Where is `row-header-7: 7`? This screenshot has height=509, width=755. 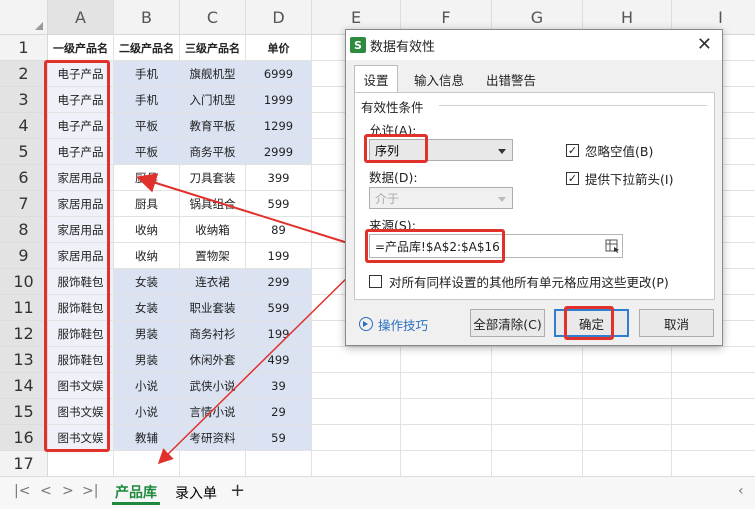
row-header-7: 7 is located at coordinates (24, 204).